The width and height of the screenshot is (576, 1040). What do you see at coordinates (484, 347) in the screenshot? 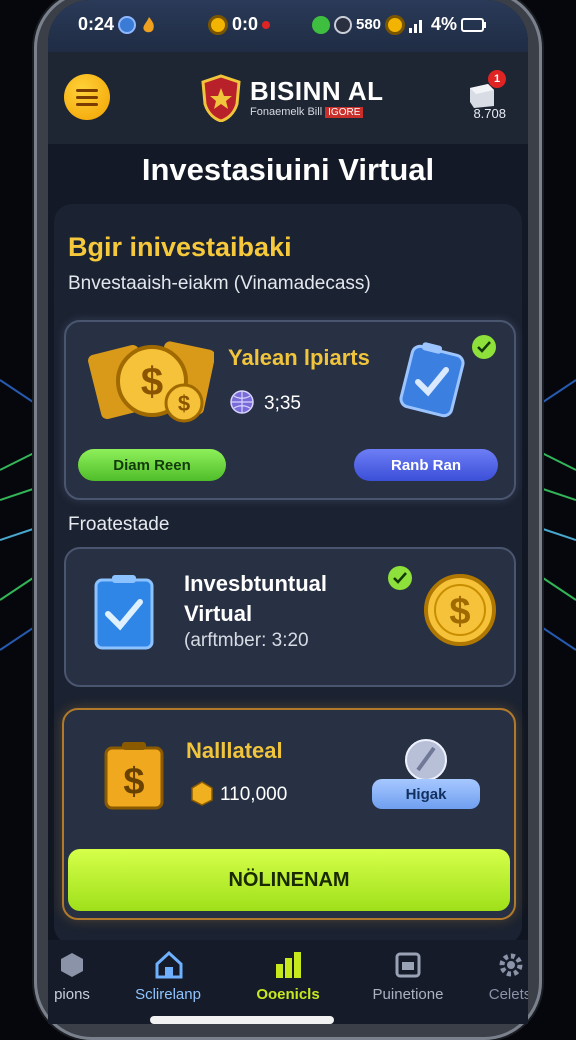
I see `check-icon` at bounding box center [484, 347].